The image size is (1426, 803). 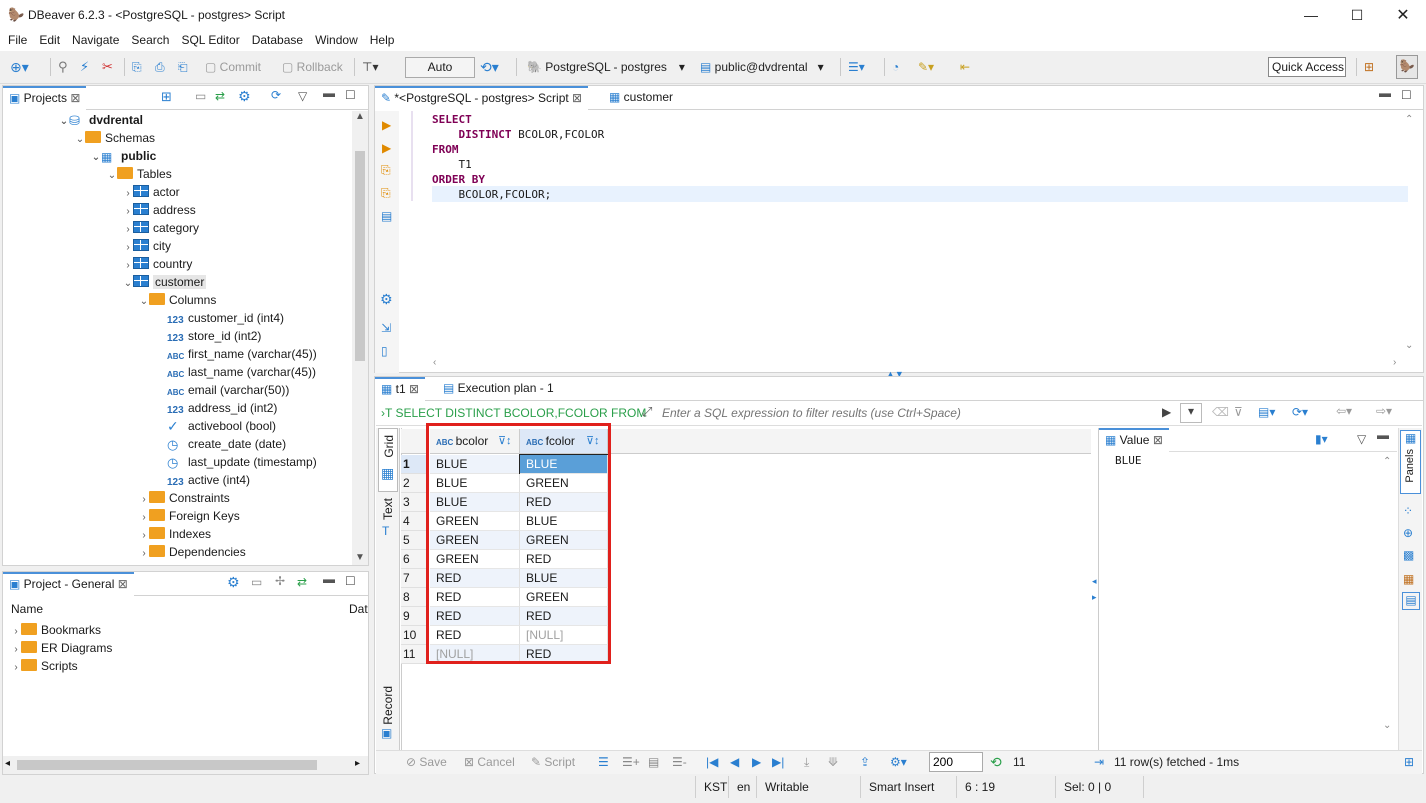 What do you see at coordinates (445, 149) in the screenshot?
I see `sql-line-3: FROM` at bounding box center [445, 149].